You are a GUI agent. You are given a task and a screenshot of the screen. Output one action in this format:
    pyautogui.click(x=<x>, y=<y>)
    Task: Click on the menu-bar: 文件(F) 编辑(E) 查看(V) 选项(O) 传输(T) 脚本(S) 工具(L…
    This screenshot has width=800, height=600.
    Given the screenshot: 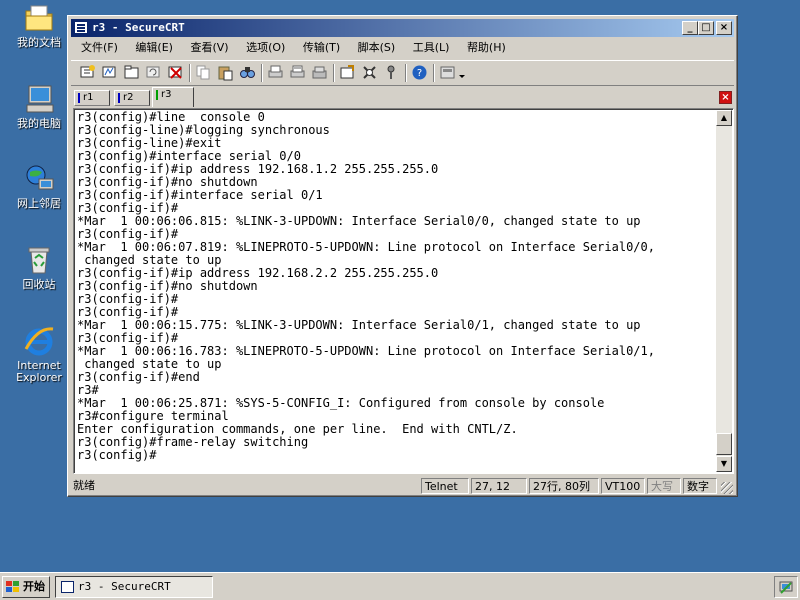 What is the action you would take?
    pyautogui.click(x=402, y=47)
    